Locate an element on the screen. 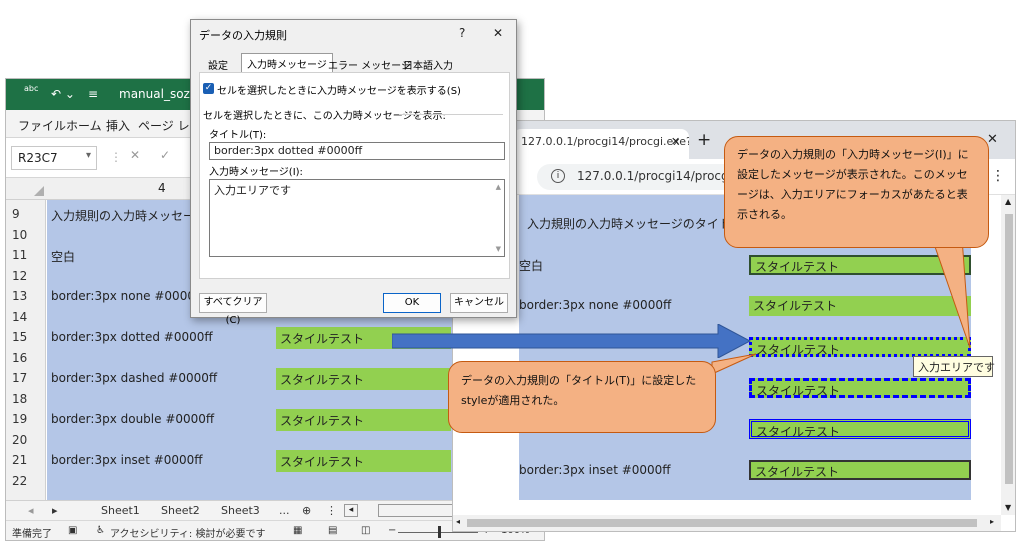  row-label-inset: border:3px inset #0000ff is located at coordinates (595, 470).